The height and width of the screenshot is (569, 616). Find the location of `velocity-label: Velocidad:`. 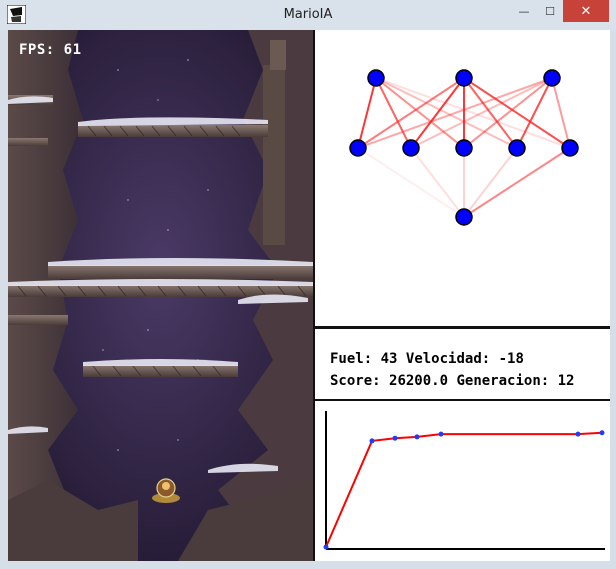

velocity-label: Velocidad: is located at coordinates (448, 359).